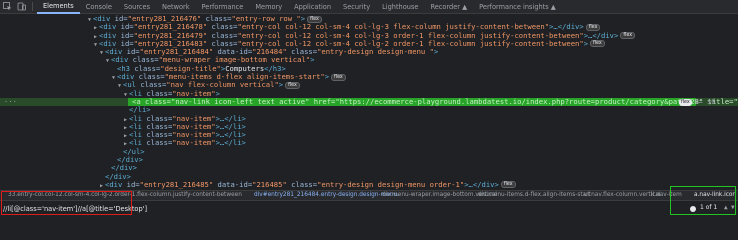 This screenshot has height=240, width=738. I want to click on selected-node-marker: == $0, so click(705, 101).